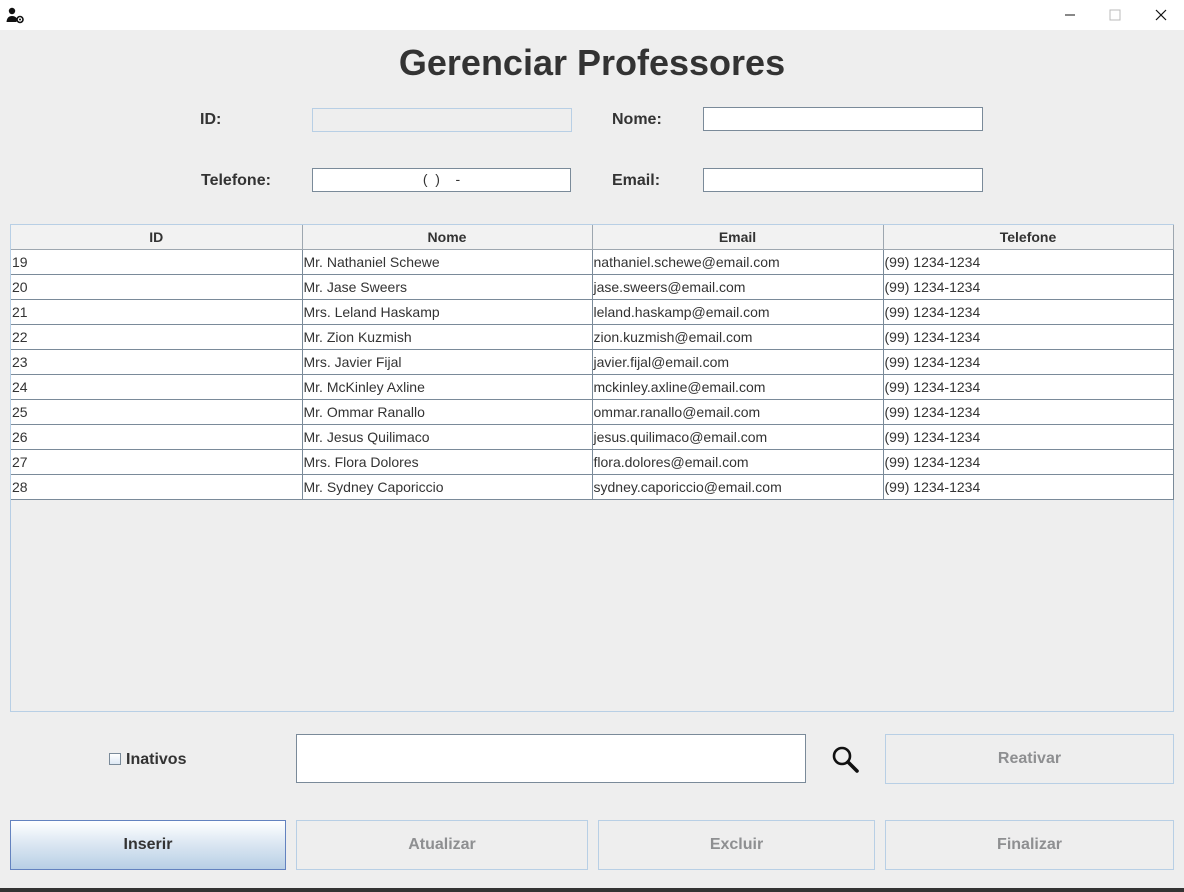 This screenshot has height=892, width=1184. What do you see at coordinates (737, 237) in the screenshot?
I see `column-header-email: Email` at bounding box center [737, 237].